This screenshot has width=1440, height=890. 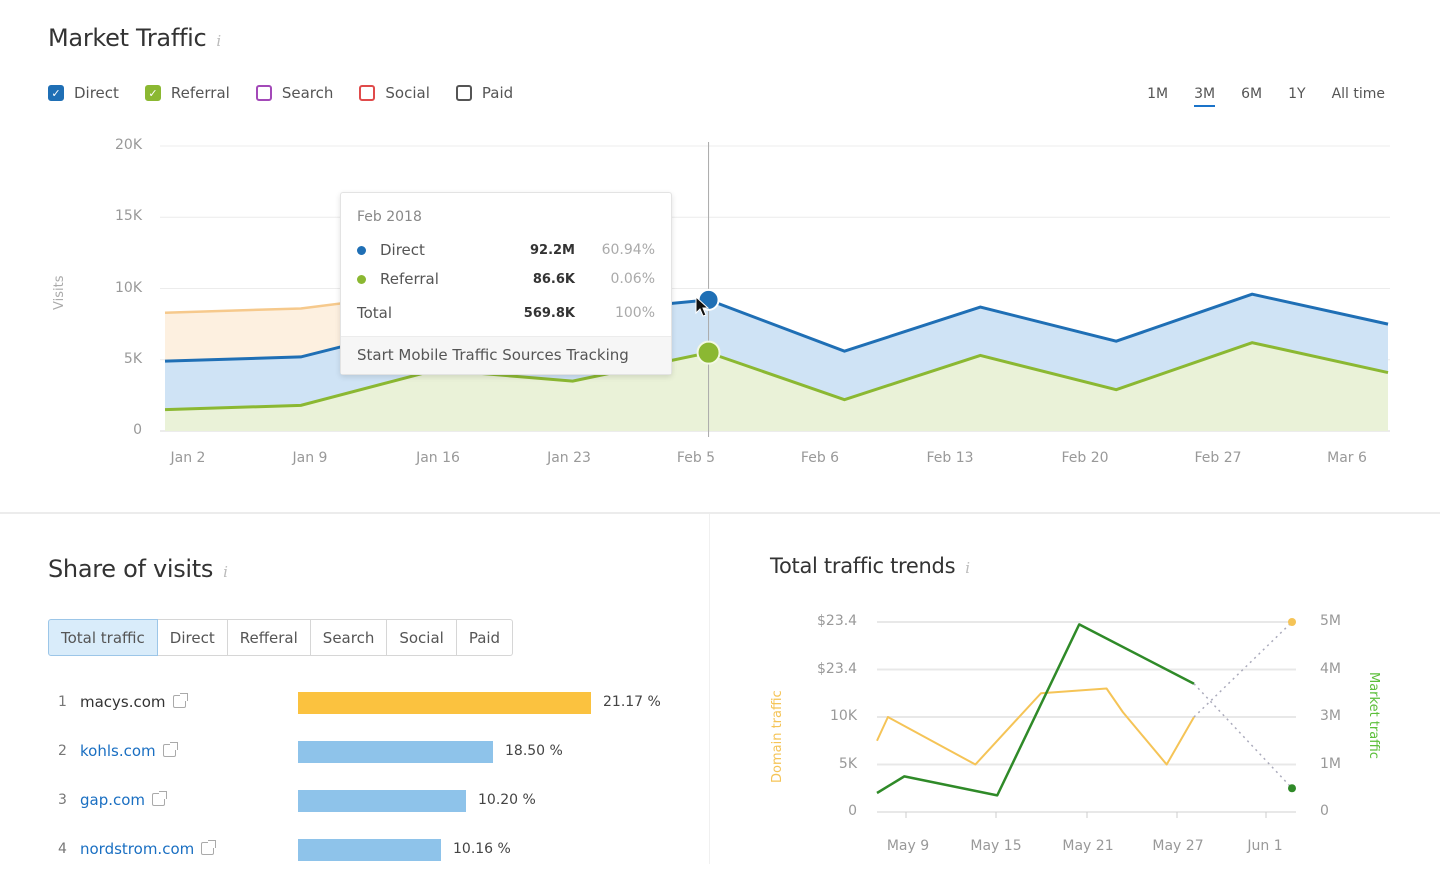 I want to click on y-axis-title: Visits, so click(x=59, y=292).